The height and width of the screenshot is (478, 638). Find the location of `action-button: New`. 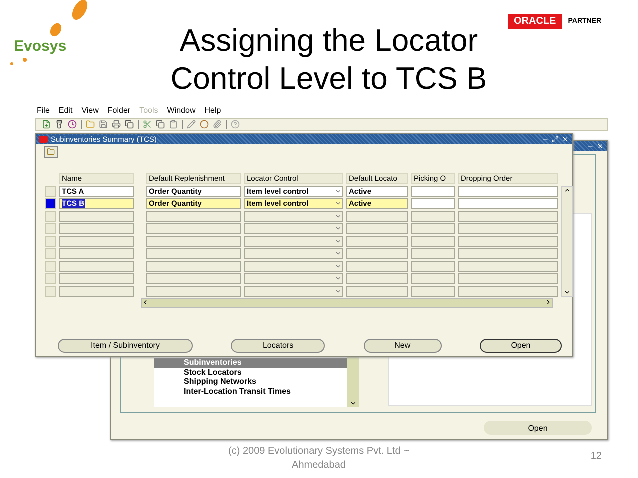

action-button: New is located at coordinates (403, 345).